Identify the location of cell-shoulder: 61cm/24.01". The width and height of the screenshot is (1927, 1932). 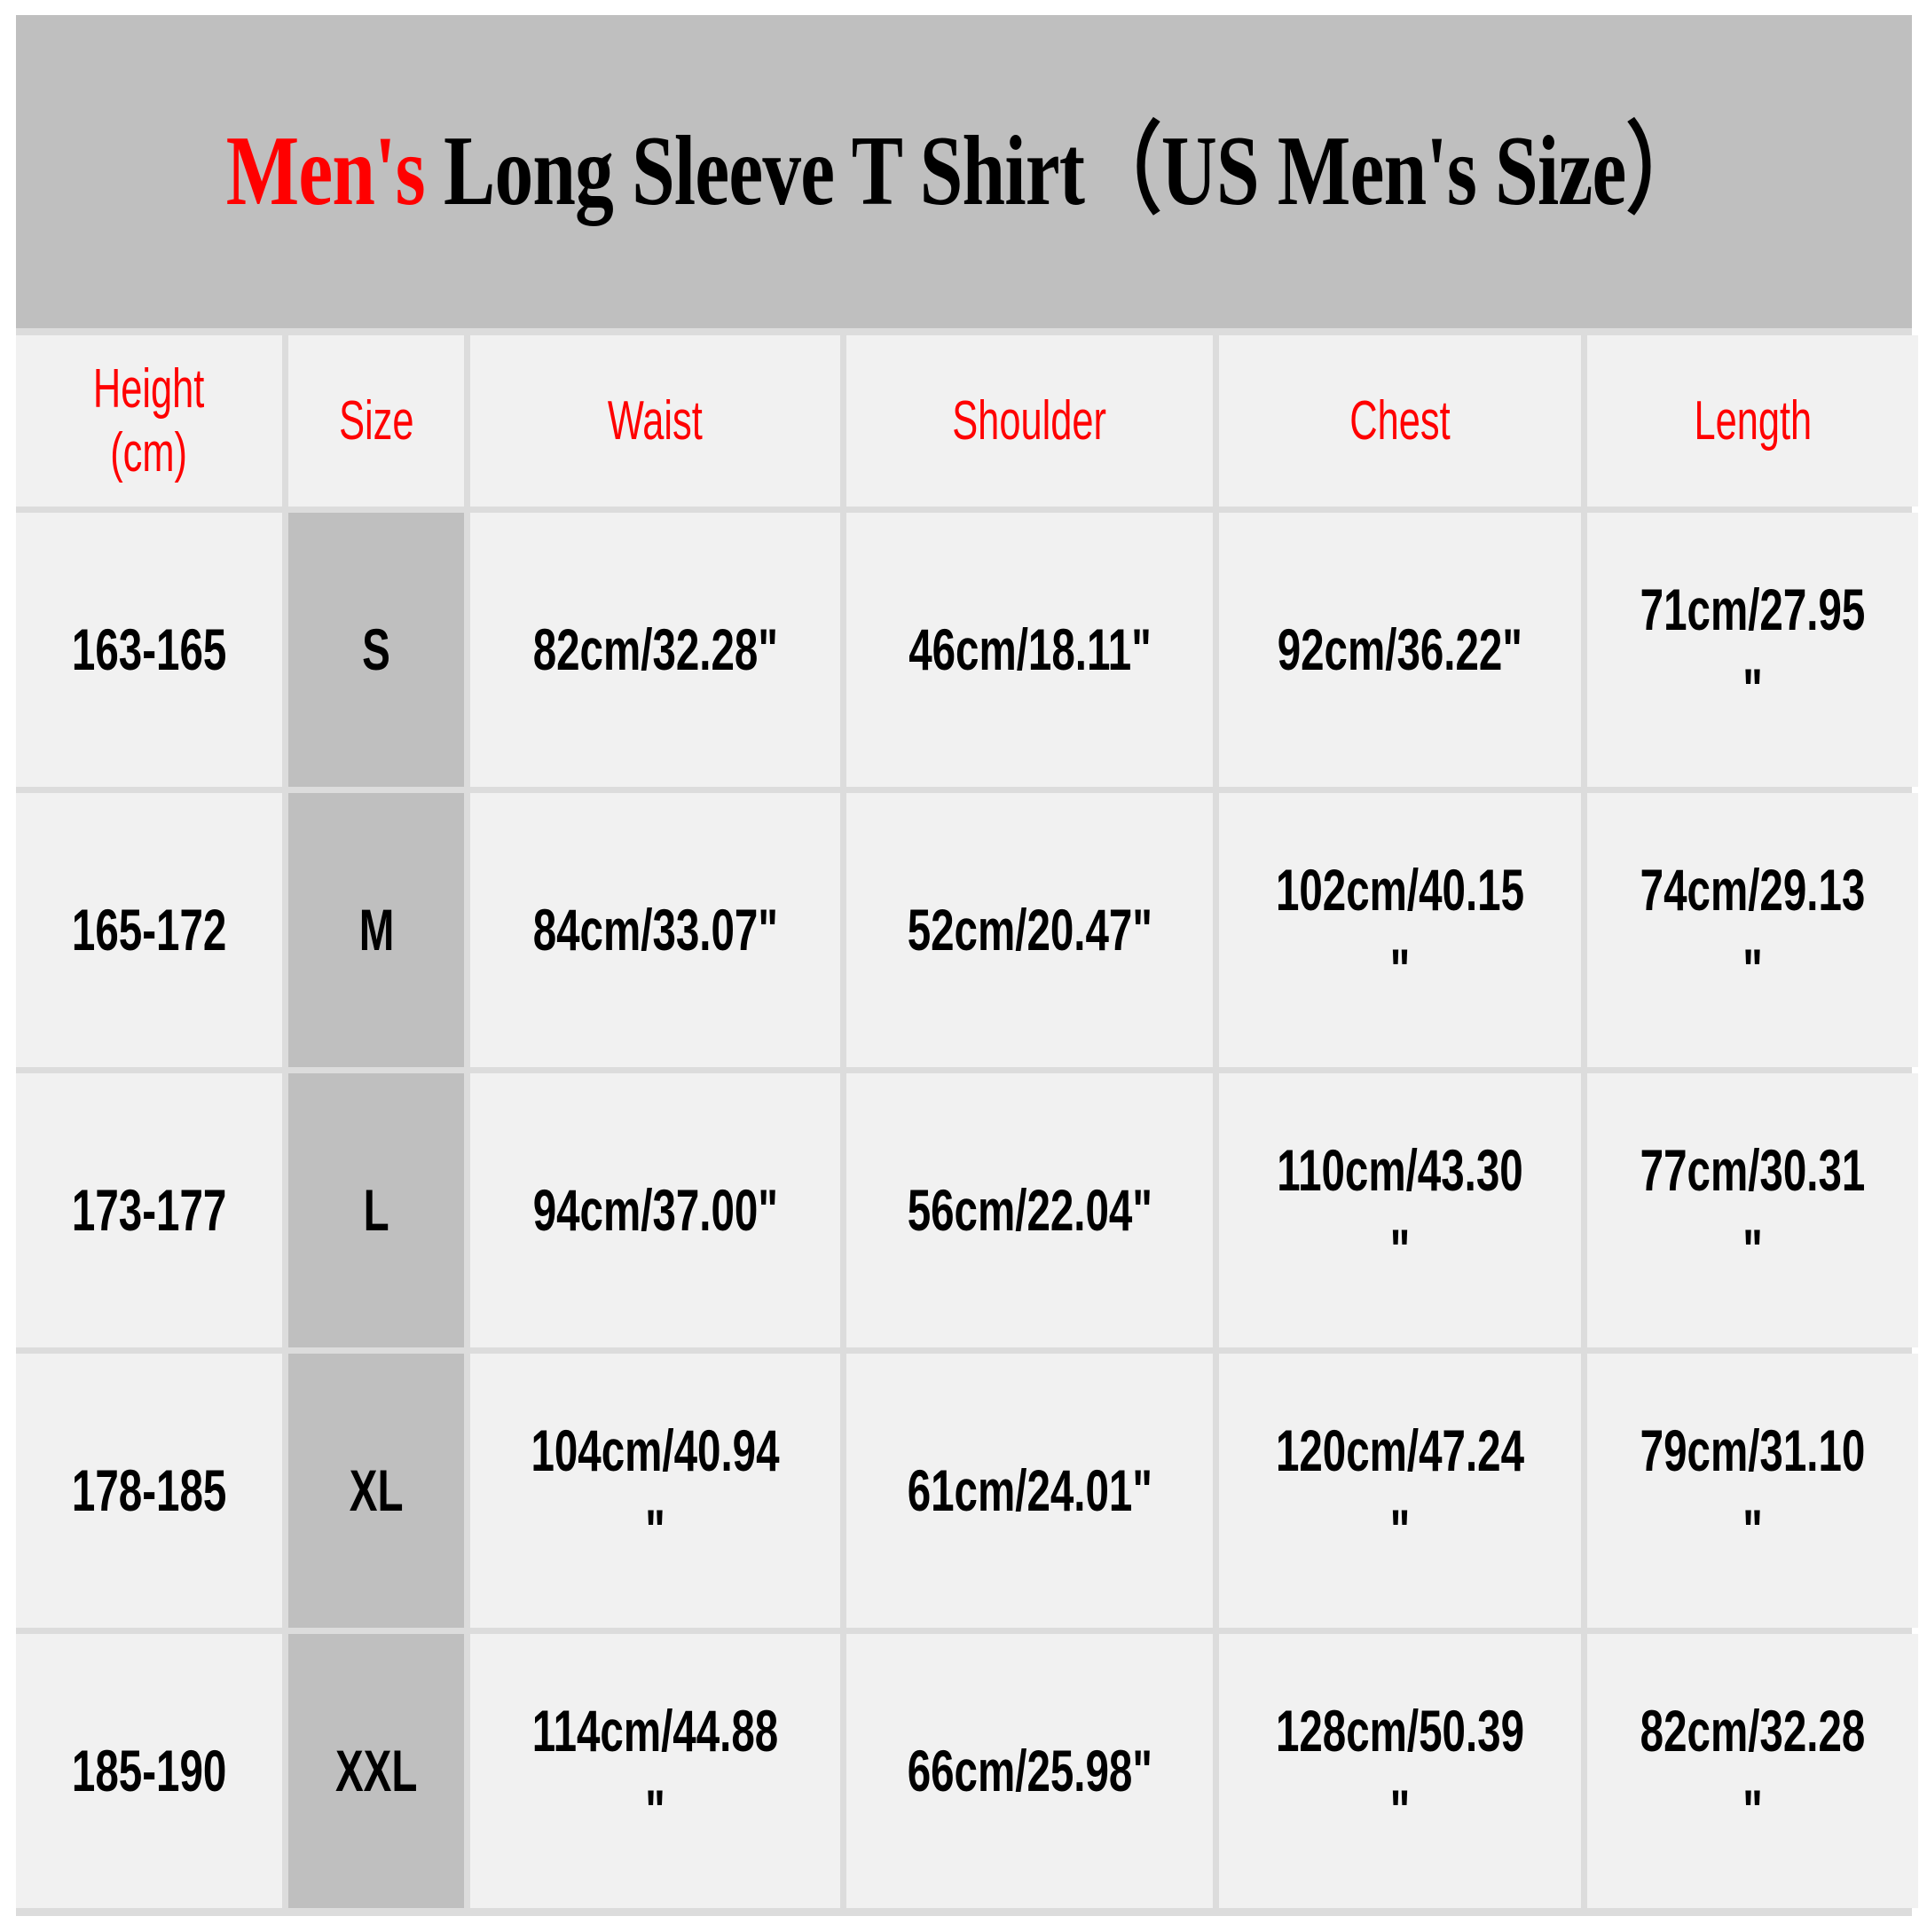
(1029, 1491).